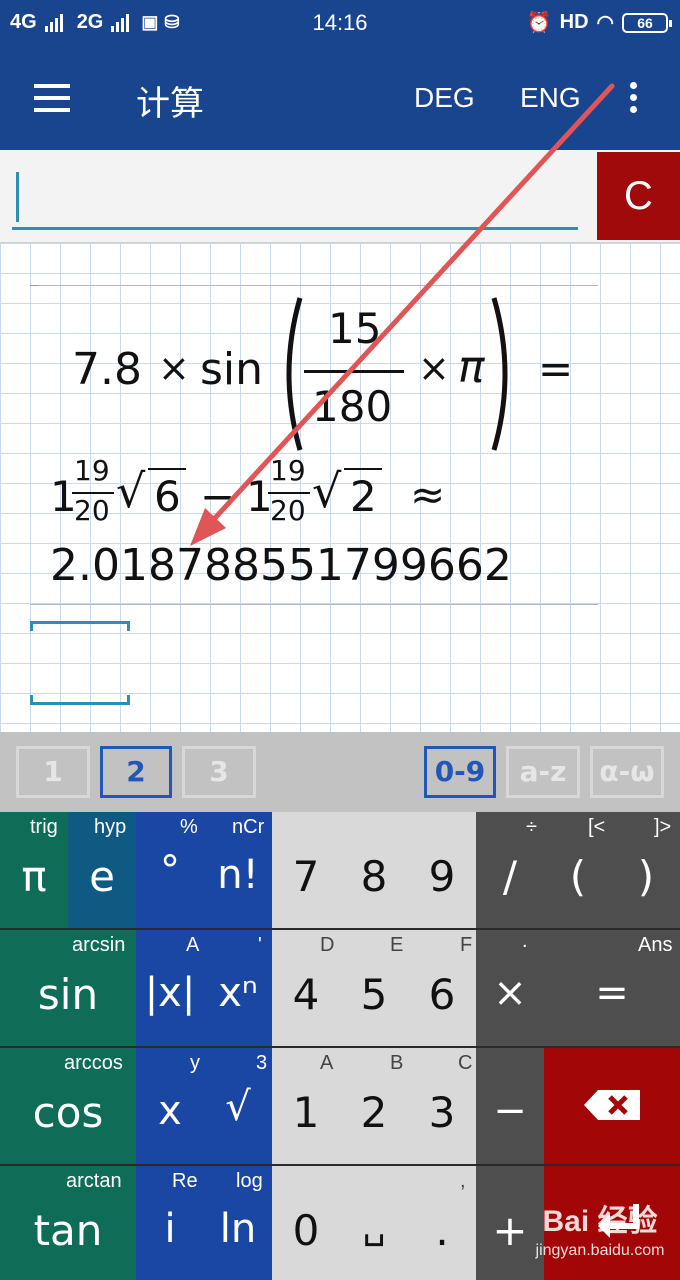 Image resolution: width=680 pixels, height=1280 pixels. What do you see at coordinates (543, 772) in the screenshot?
I see `tab-latin: a-z` at bounding box center [543, 772].